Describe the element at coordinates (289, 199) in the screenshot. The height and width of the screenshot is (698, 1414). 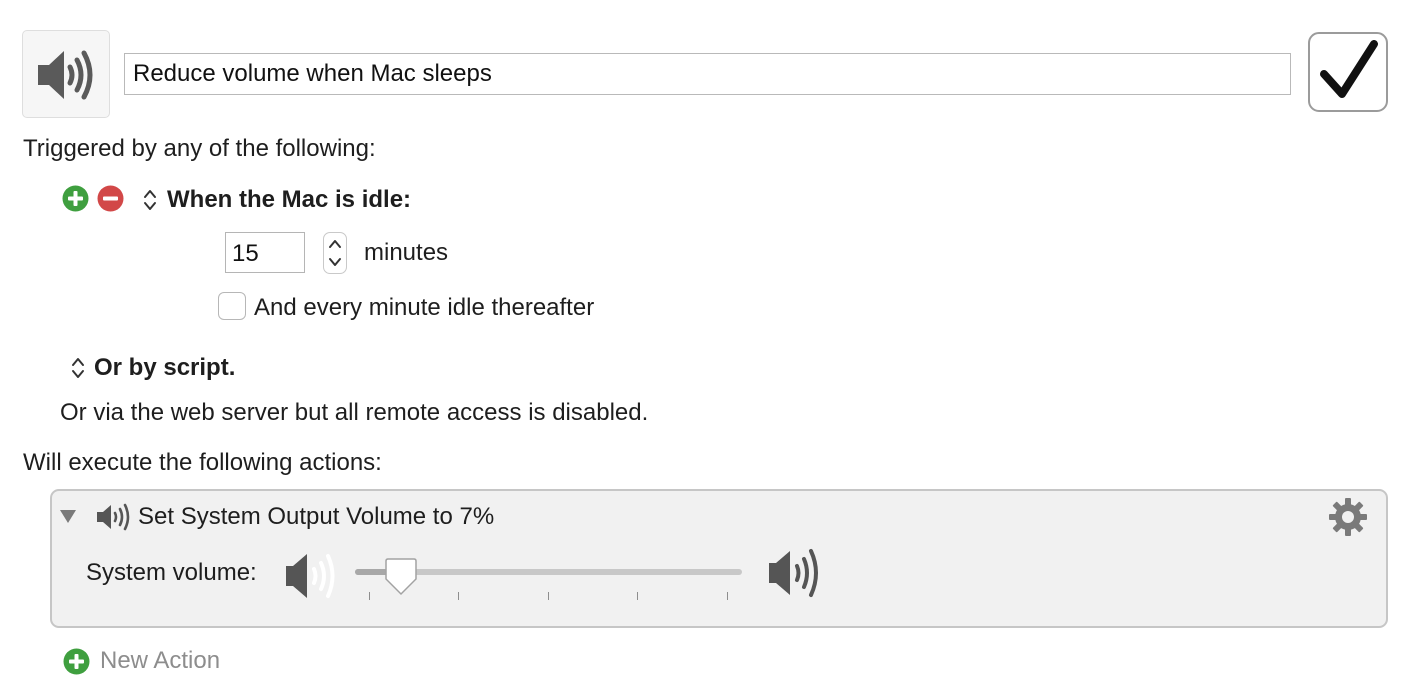
I see `idle-trigger-title: When the Mac is idle:` at that location.